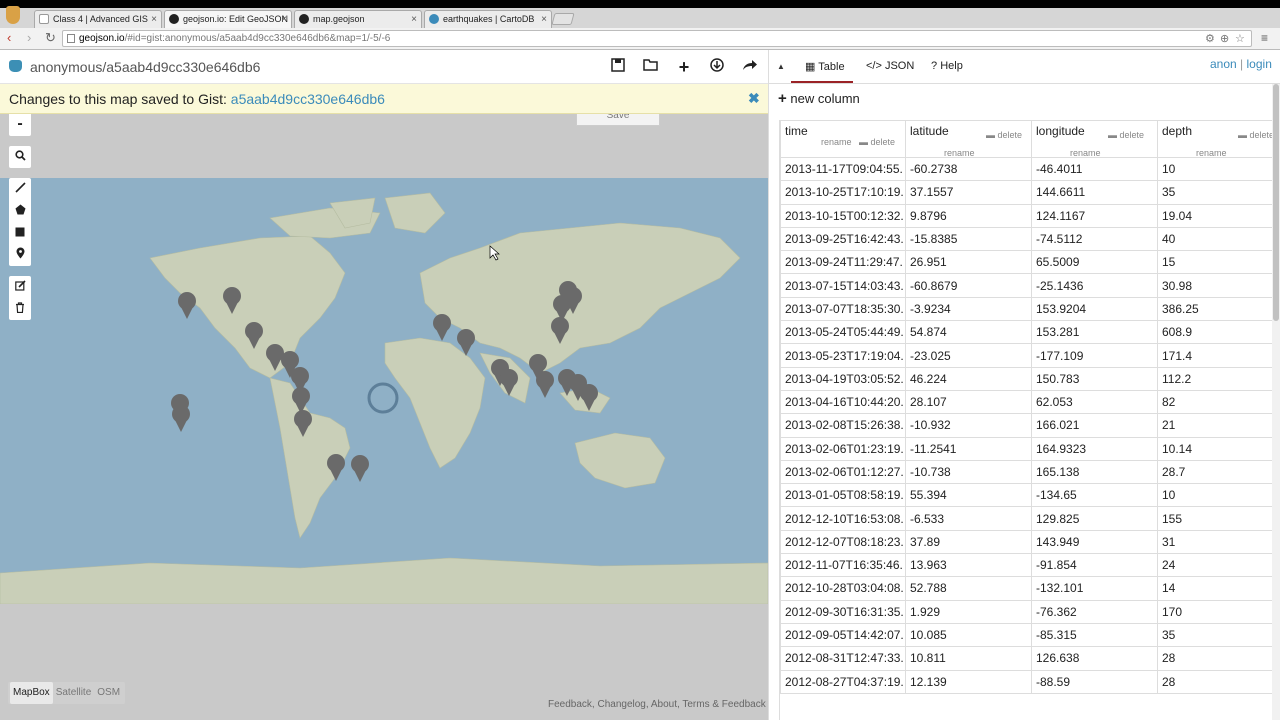  Describe the element at coordinates (781, 66) in the screenshot. I see `collapse-panel-icon: ▲` at that location.